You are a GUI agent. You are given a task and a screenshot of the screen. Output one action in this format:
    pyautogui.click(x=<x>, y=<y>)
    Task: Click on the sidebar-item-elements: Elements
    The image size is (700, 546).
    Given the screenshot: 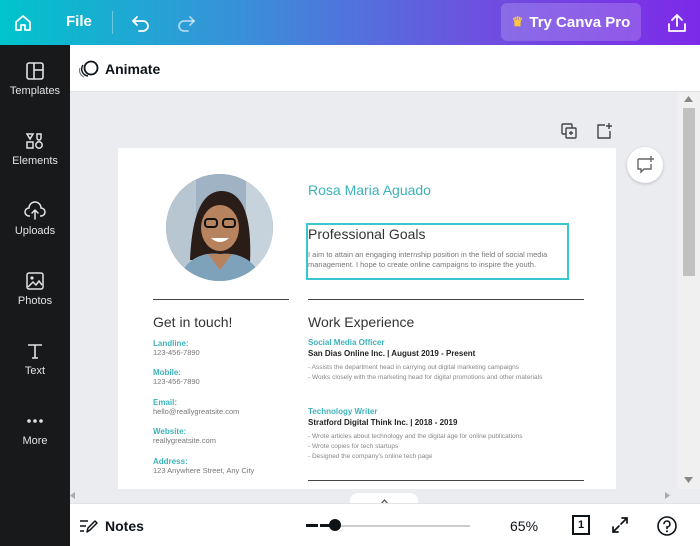 What is the action you would take?
    pyautogui.click(x=35, y=161)
    